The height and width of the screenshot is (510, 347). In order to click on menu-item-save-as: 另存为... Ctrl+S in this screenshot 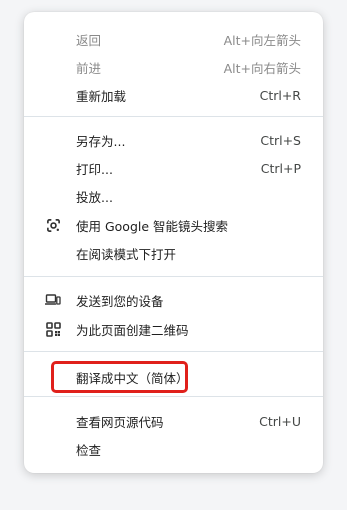, I will do `click(173, 140)`.